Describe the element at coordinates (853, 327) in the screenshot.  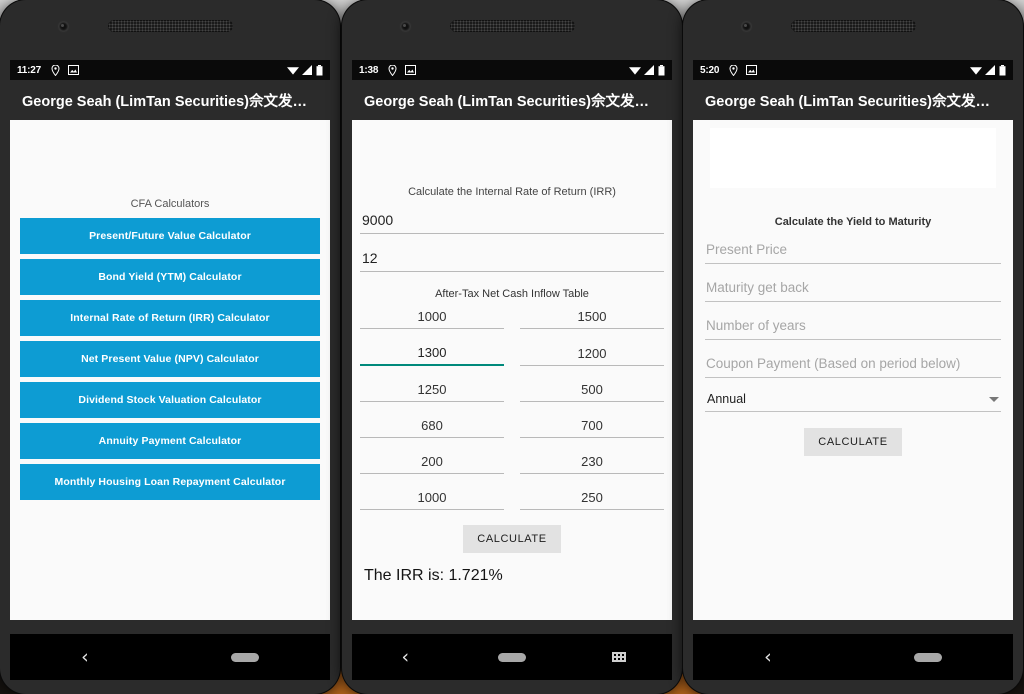
I see `number-of-years-input` at that location.